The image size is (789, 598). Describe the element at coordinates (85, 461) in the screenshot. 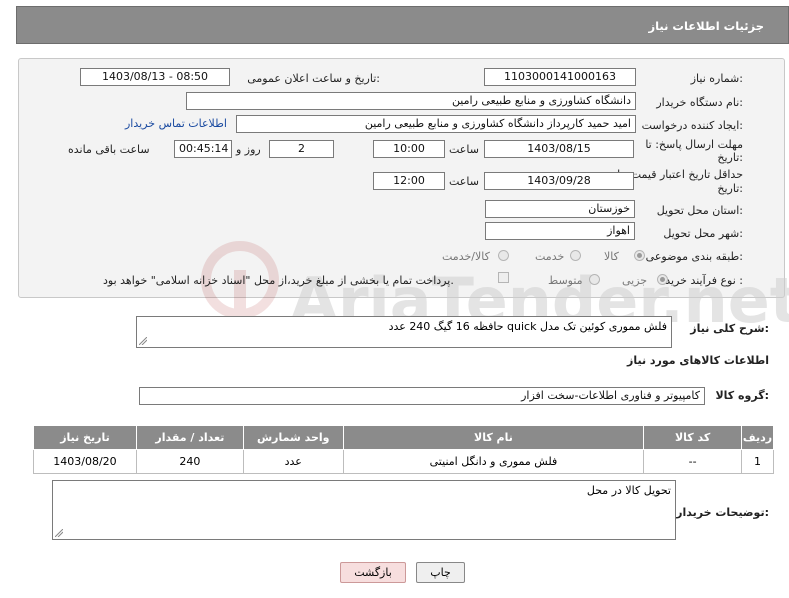

I see `need-date-cell: 1403/08/20` at that location.